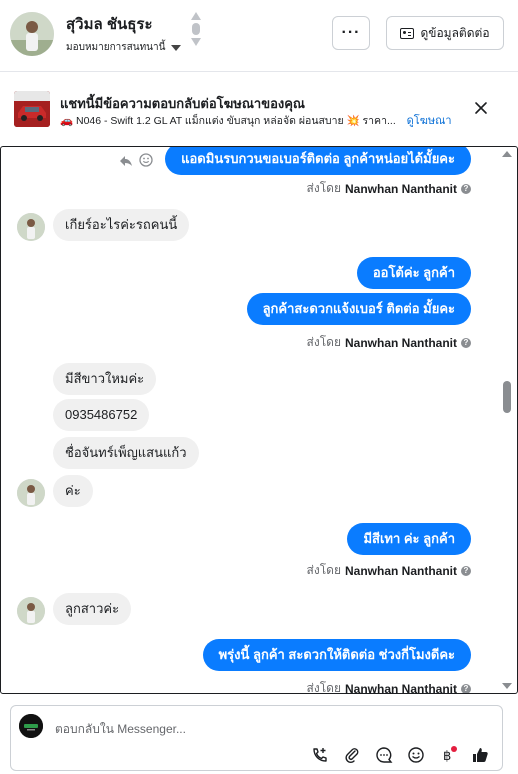  What do you see at coordinates (146, 162) in the screenshot?
I see `reaction-icon` at bounding box center [146, 162].